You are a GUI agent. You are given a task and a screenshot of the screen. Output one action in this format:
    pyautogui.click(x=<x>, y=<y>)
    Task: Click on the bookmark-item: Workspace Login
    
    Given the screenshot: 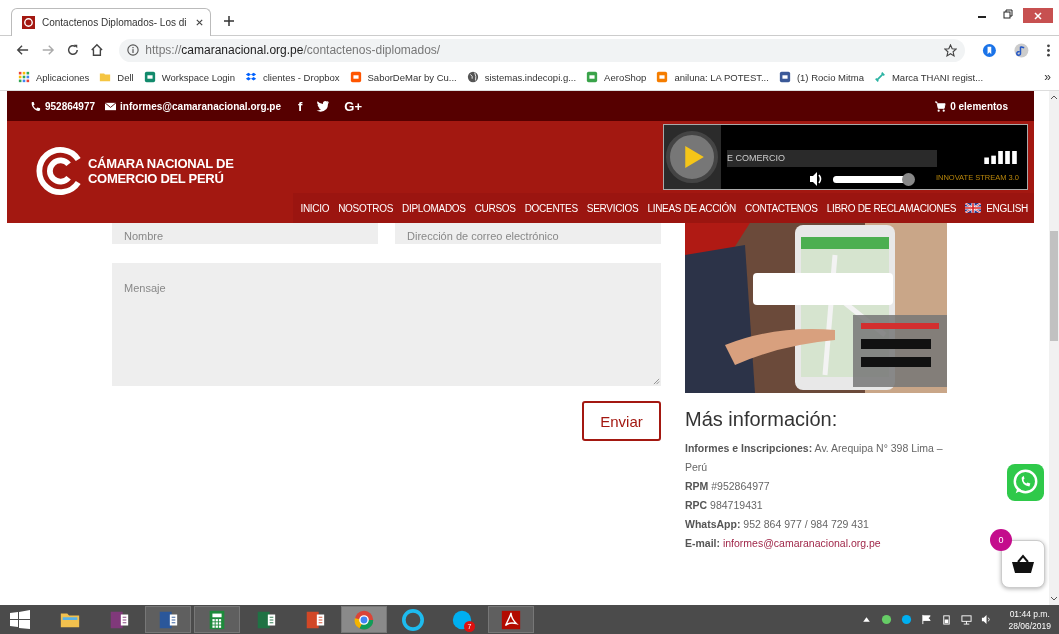 What is the action you would take?
    pyautogui.click(x=189, y=77)
    